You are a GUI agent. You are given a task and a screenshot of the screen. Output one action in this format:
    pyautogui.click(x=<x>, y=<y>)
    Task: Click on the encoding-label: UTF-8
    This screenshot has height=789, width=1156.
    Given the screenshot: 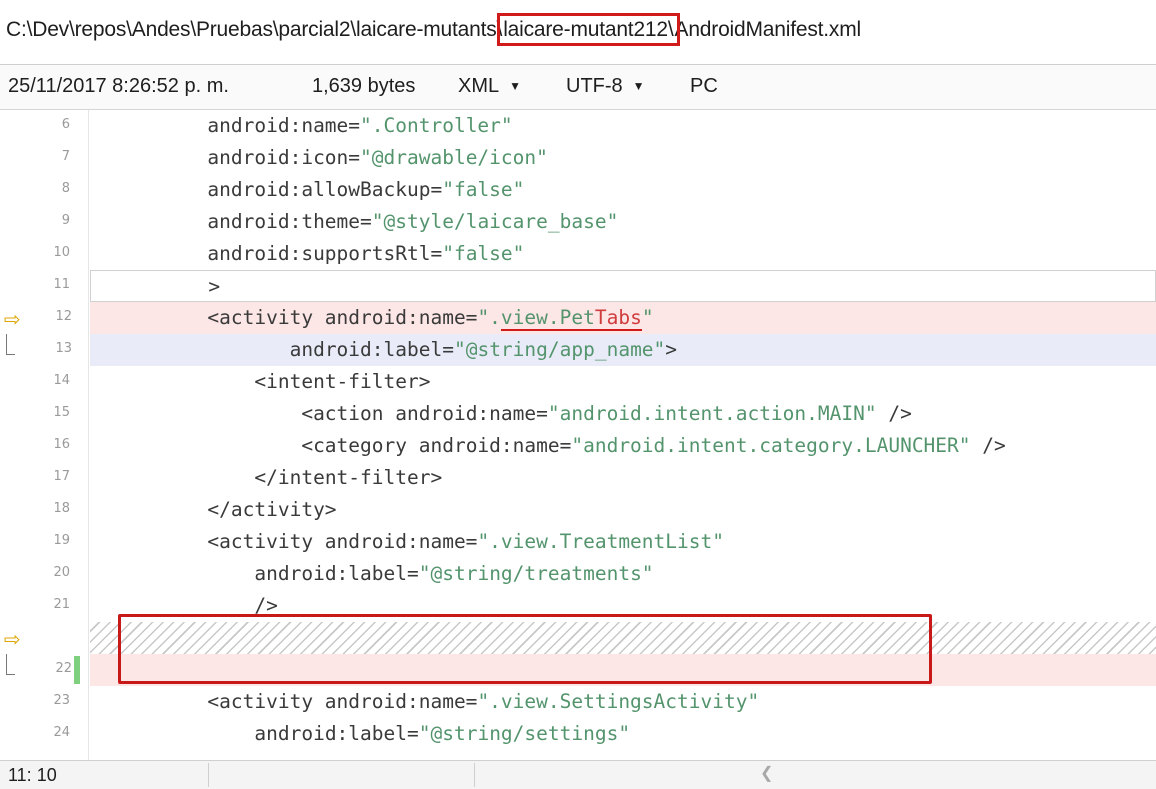 What is the action you would take?
    pyautogui.click(x=594, y=86)
    